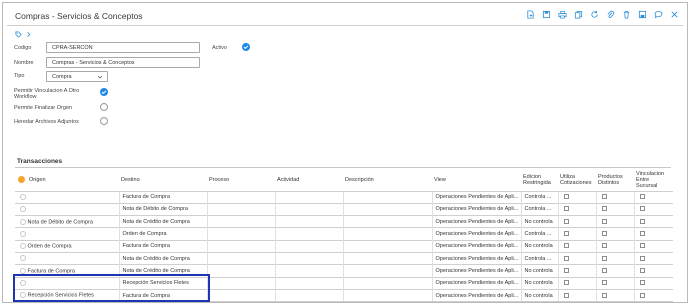 This screenshot has width=690, height=305. I want to click on column-header-utiliza: Utiliza Cotizaciones, so click(577, 180).